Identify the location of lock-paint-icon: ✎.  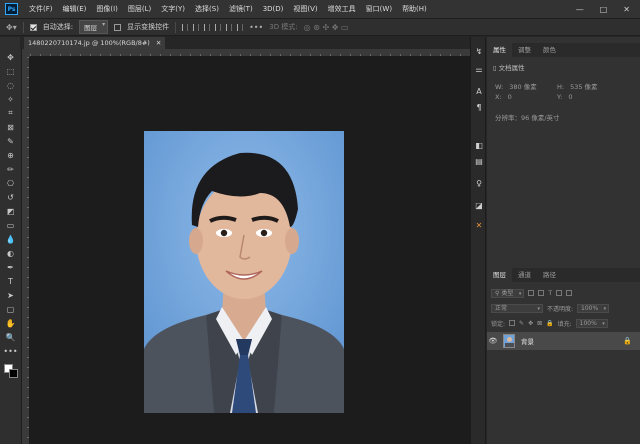
(521, 323).